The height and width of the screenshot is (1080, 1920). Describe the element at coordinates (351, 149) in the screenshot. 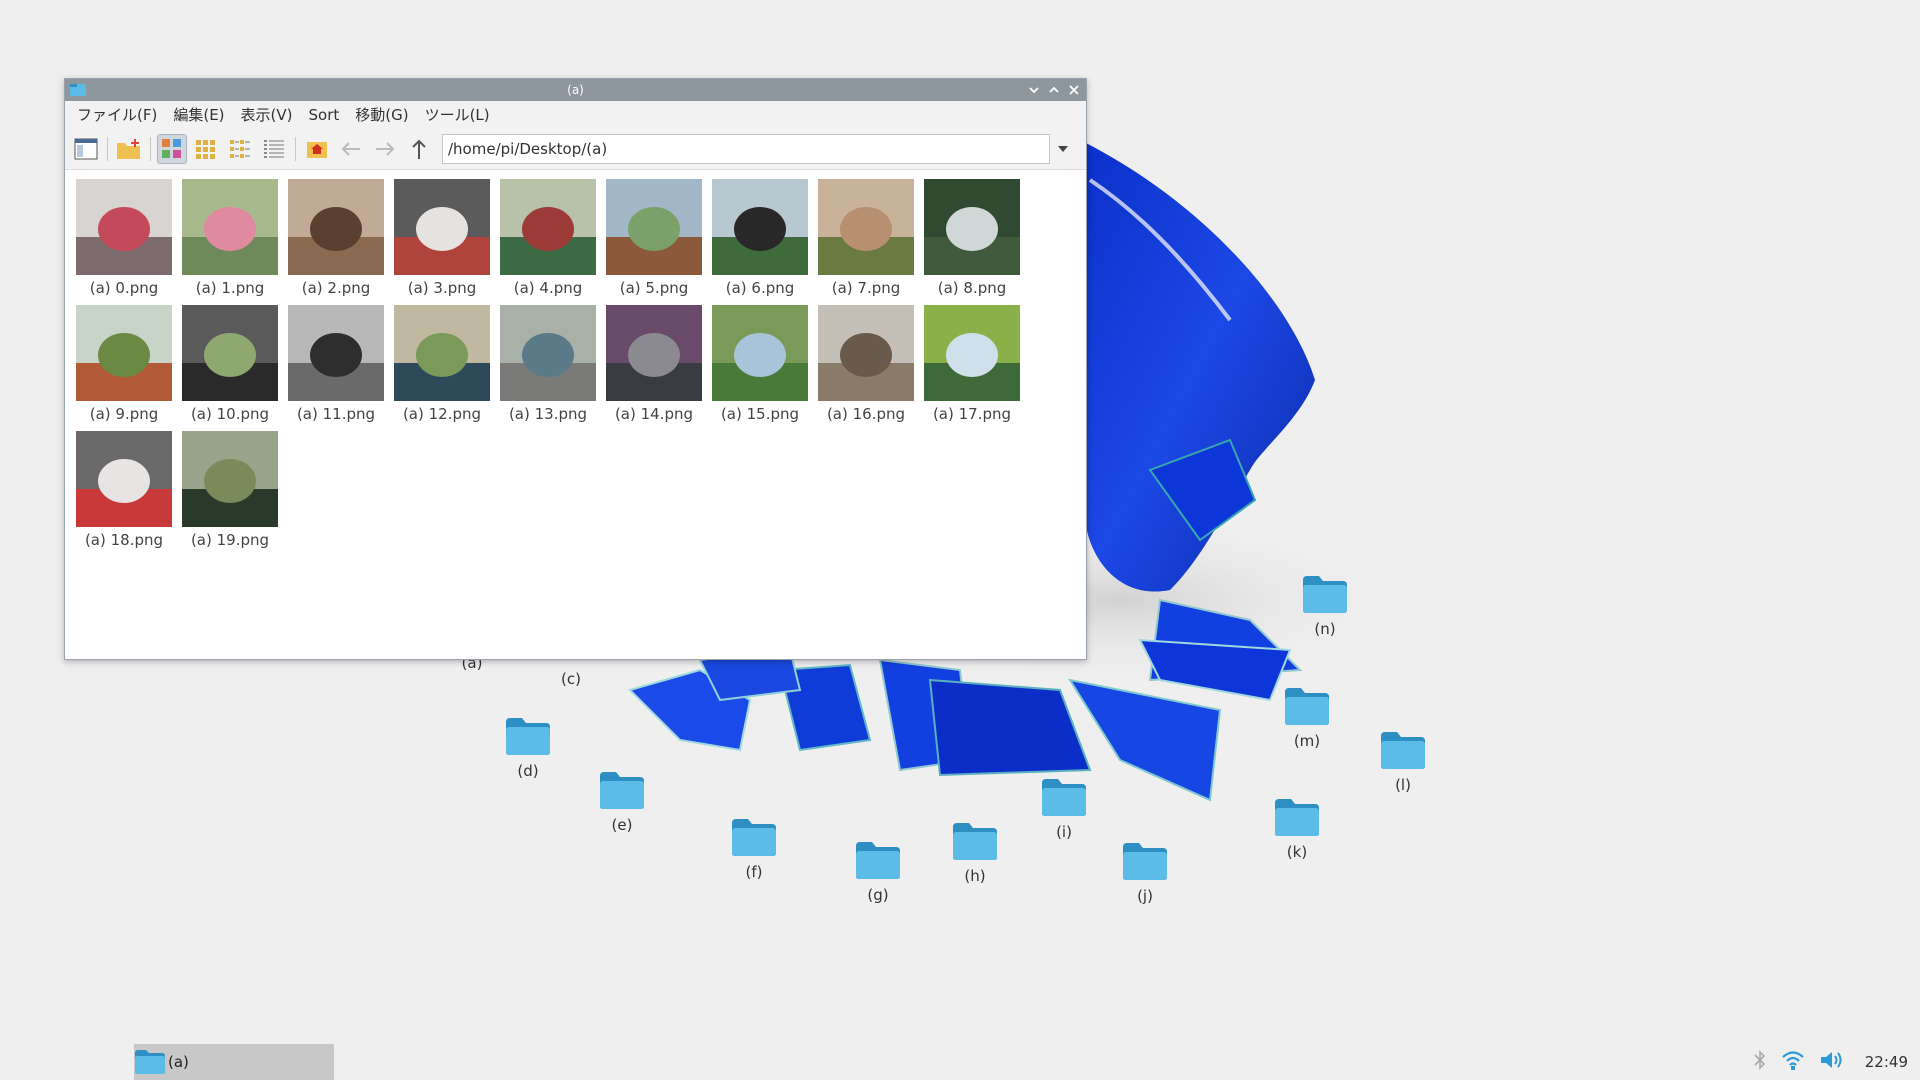

I see `back-button` at that location.